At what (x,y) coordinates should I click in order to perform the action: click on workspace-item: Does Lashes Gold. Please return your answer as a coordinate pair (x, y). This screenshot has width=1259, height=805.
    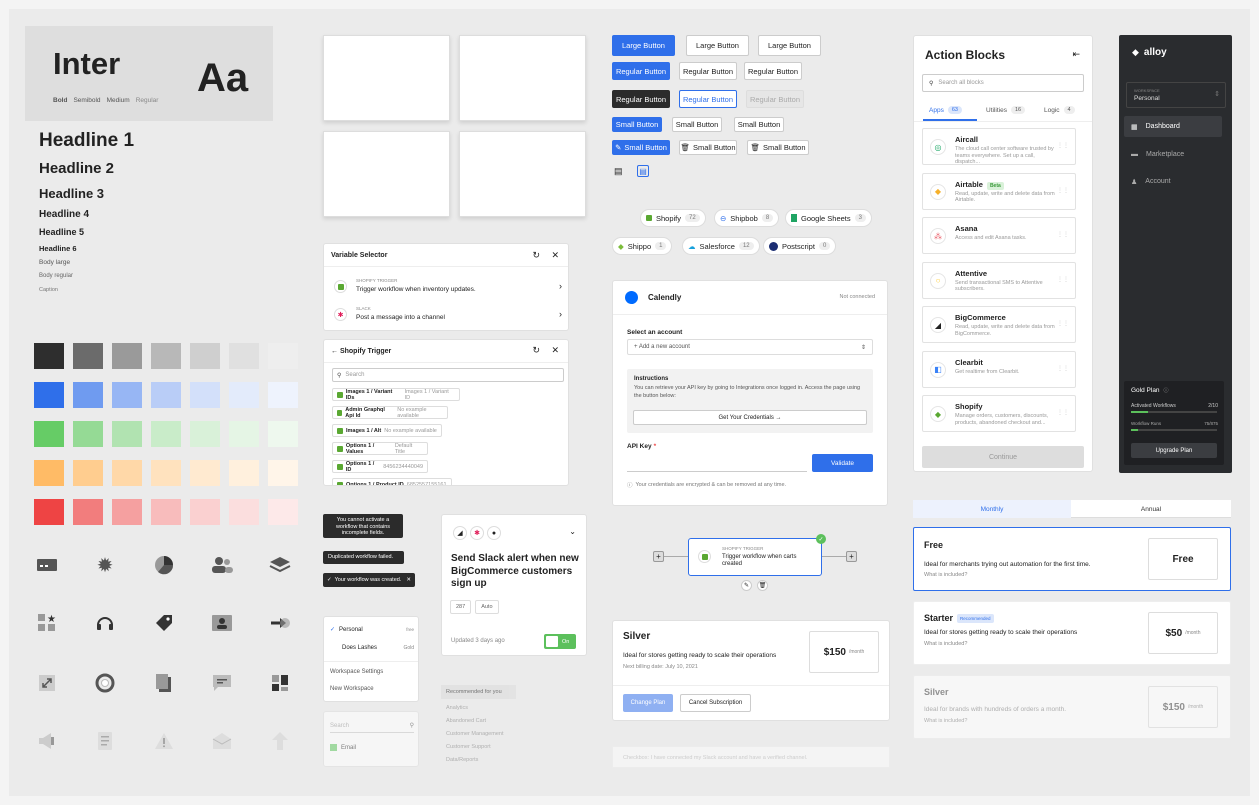
    Looking at the image, I should click on (378, 648).